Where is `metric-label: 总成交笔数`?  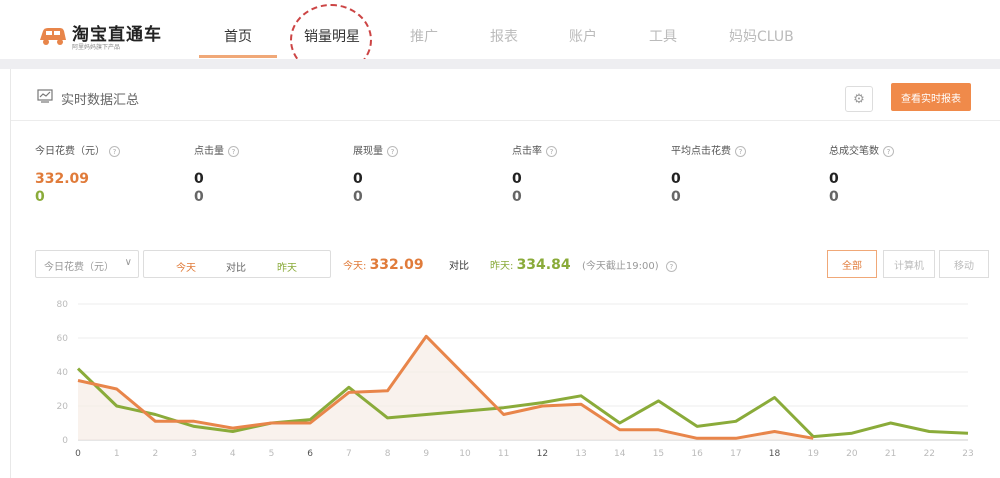 metric-label: 总成交笔数 is located at coordinates (854, 151).